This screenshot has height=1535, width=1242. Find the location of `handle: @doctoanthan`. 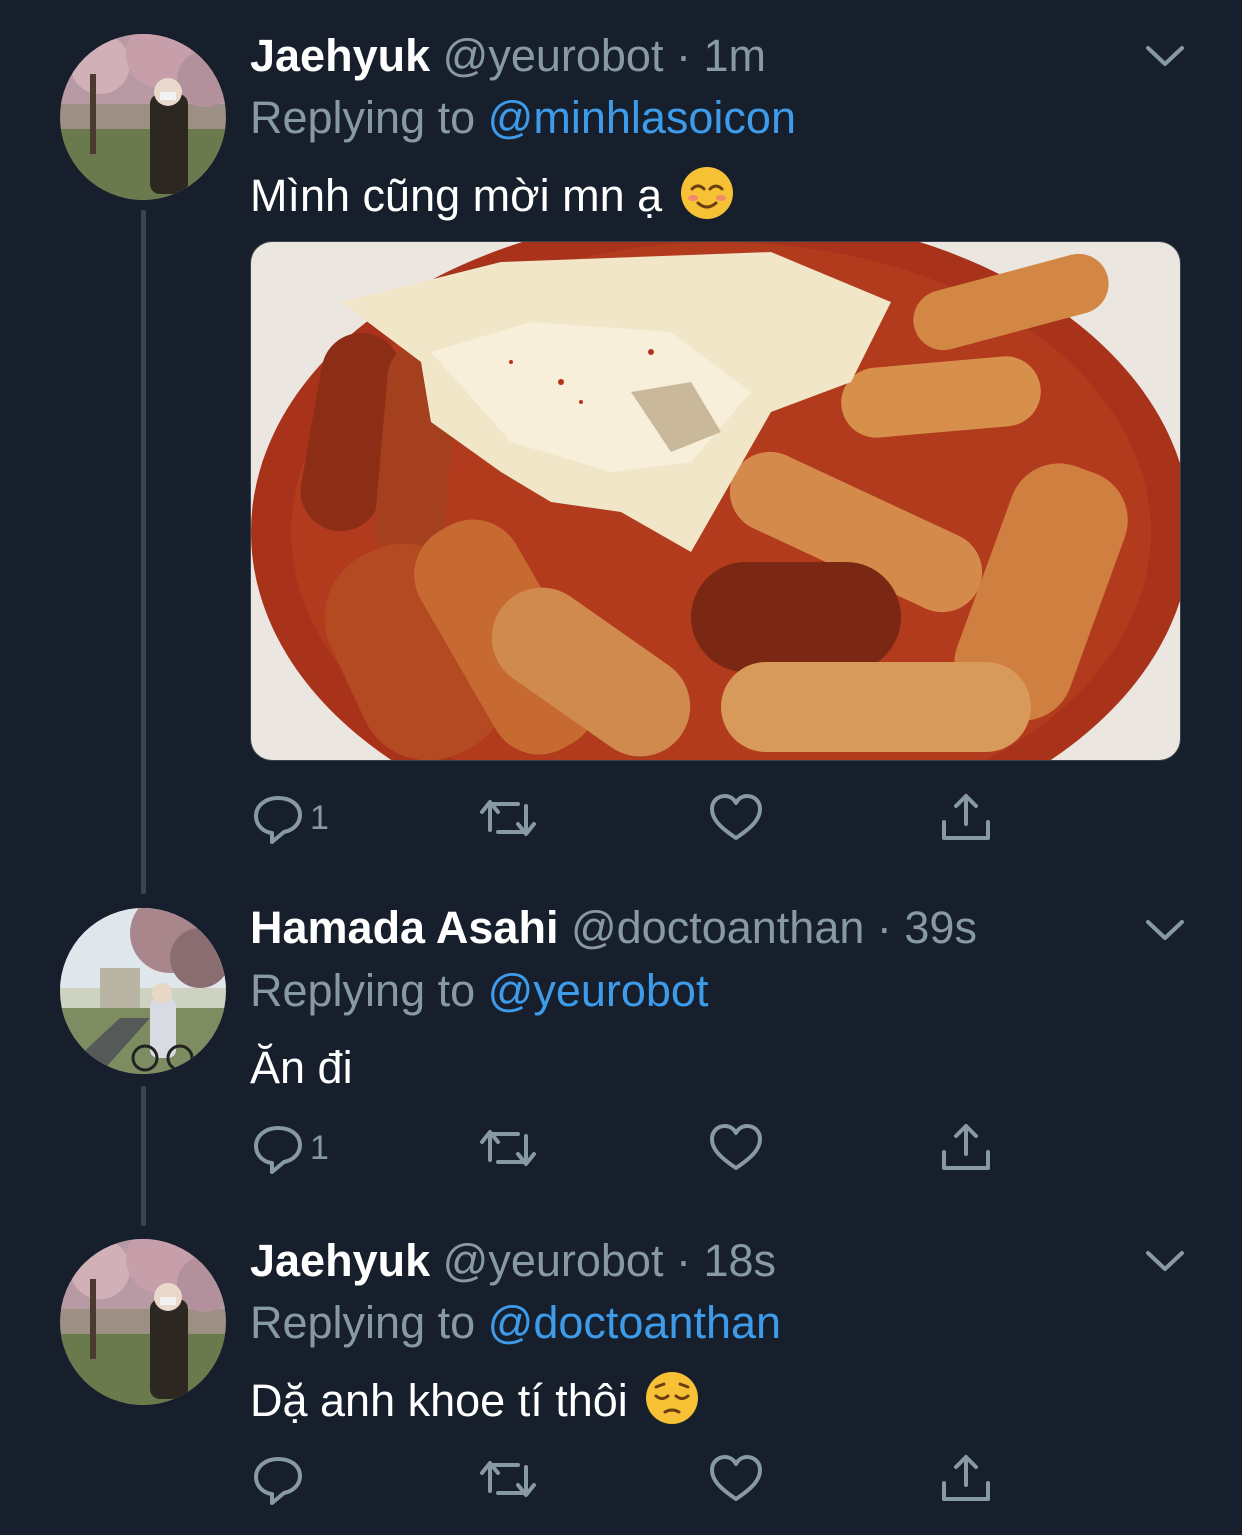

handle: @doctoanthan is located at coordinates (717, 927).